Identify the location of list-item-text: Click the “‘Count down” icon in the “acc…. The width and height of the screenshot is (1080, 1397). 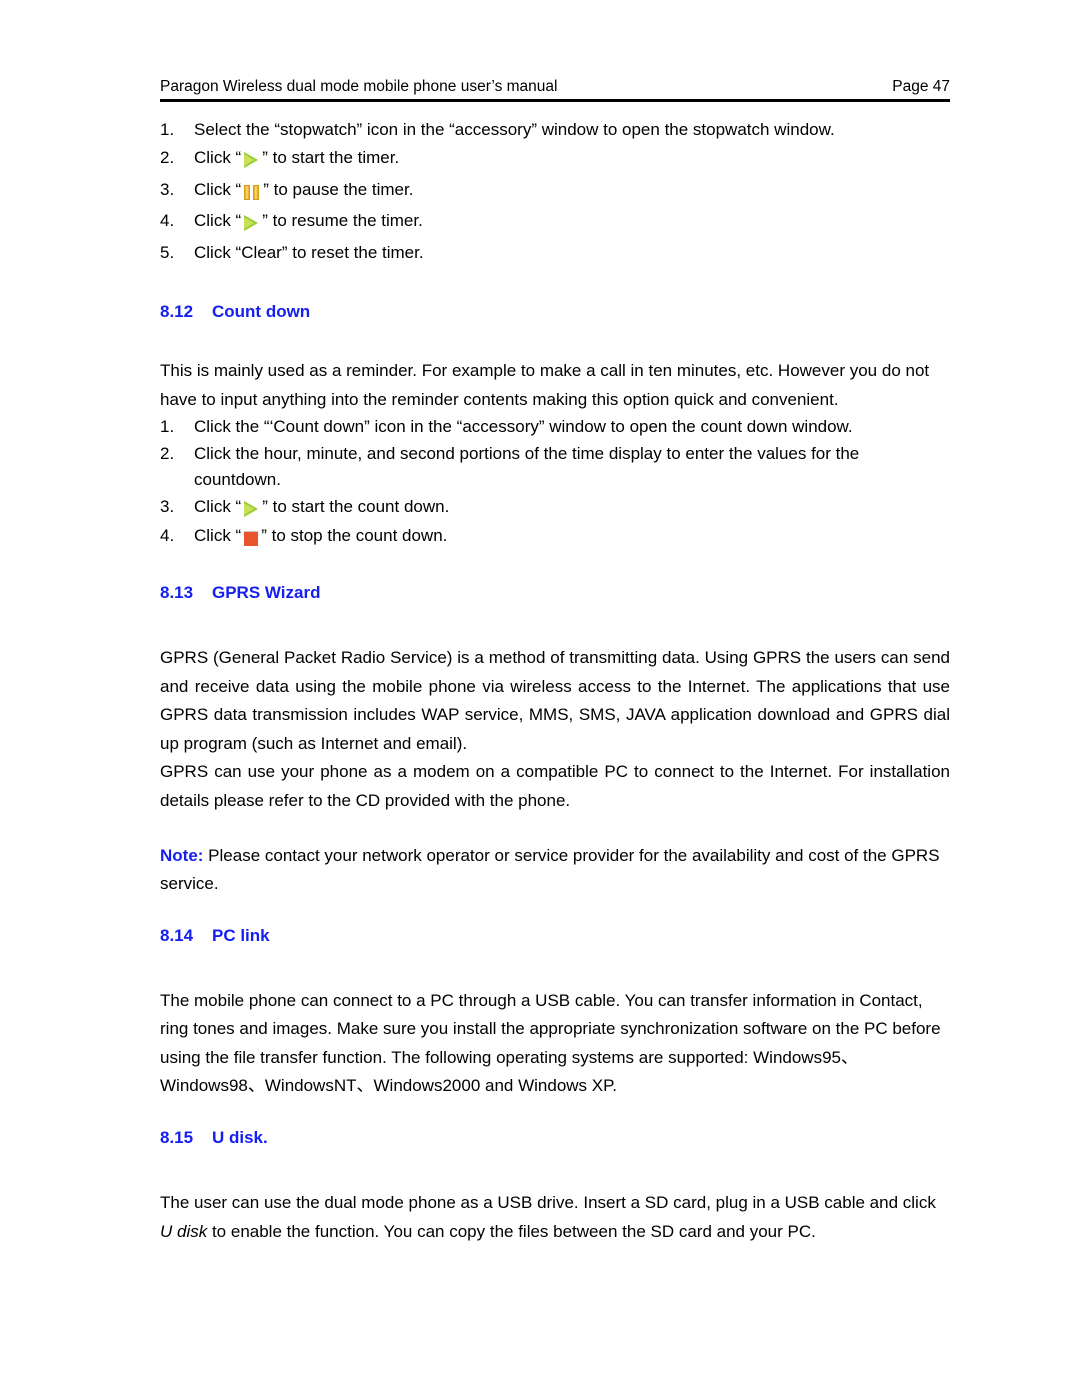
(523, 427).